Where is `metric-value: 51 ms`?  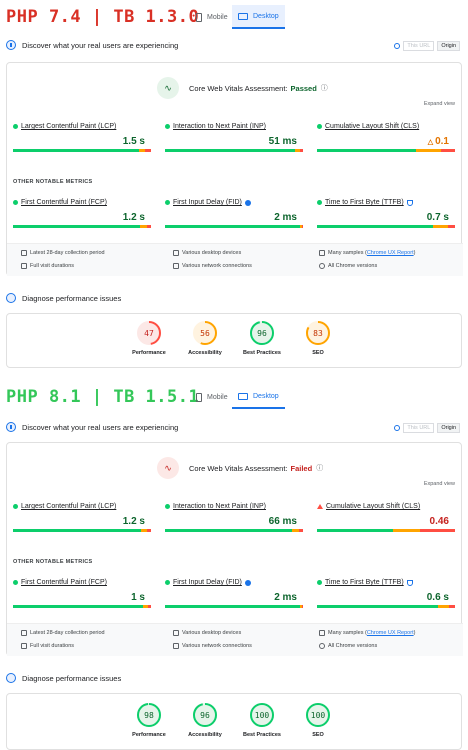
metric-value: 51 ms is located at coordinates (282, 141).